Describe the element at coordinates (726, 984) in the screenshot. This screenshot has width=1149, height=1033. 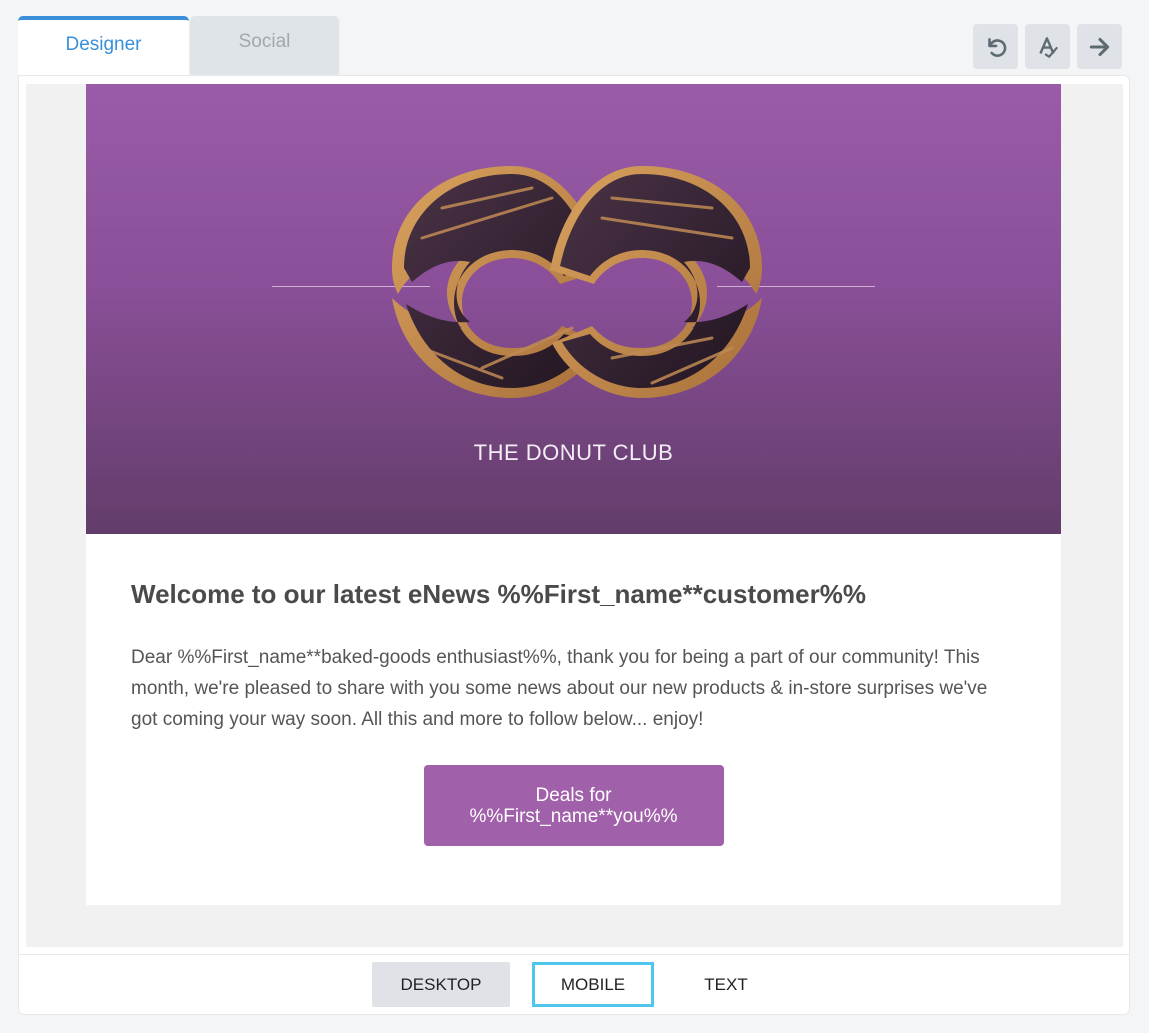
I see `text-view-button: TEXT` at that location.